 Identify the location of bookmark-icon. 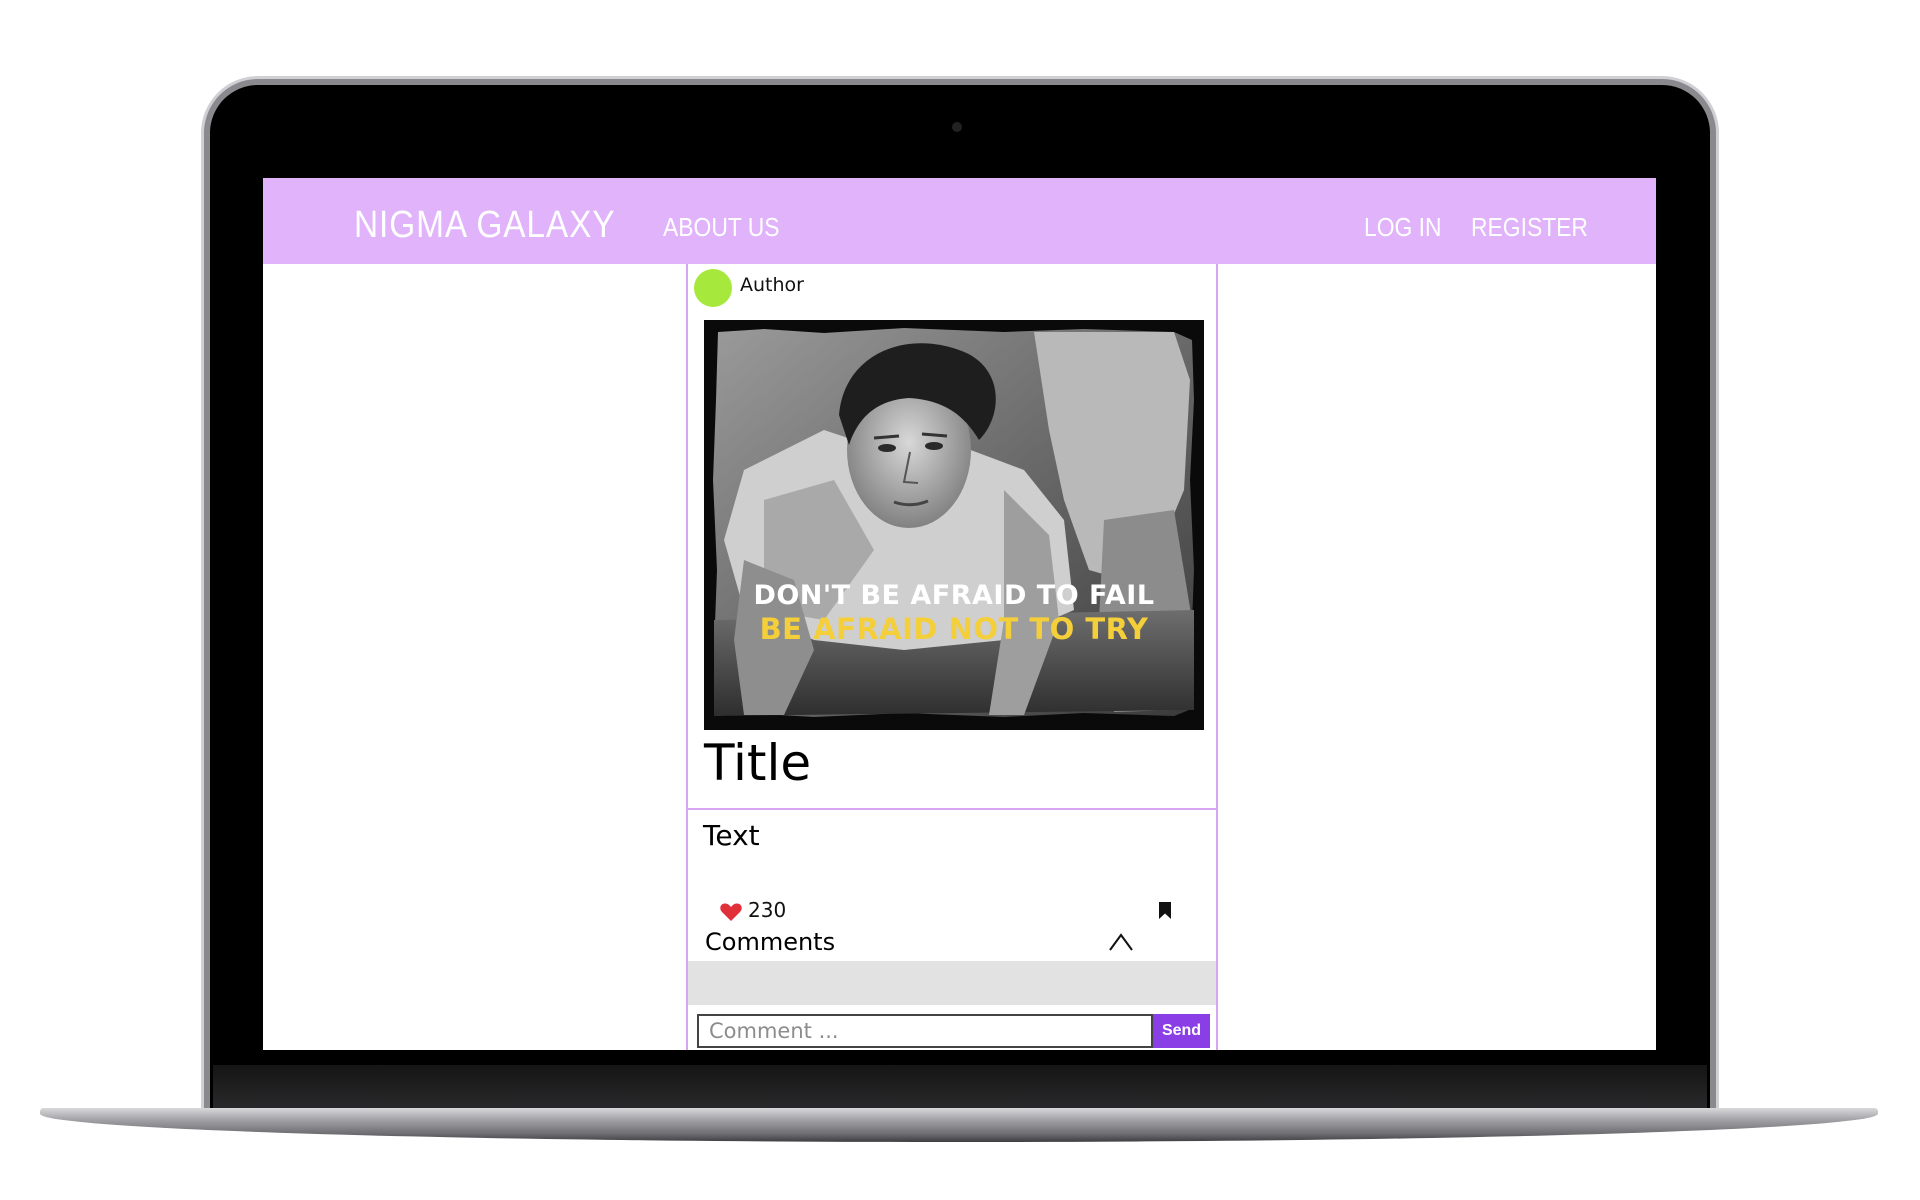
(1165, 910).